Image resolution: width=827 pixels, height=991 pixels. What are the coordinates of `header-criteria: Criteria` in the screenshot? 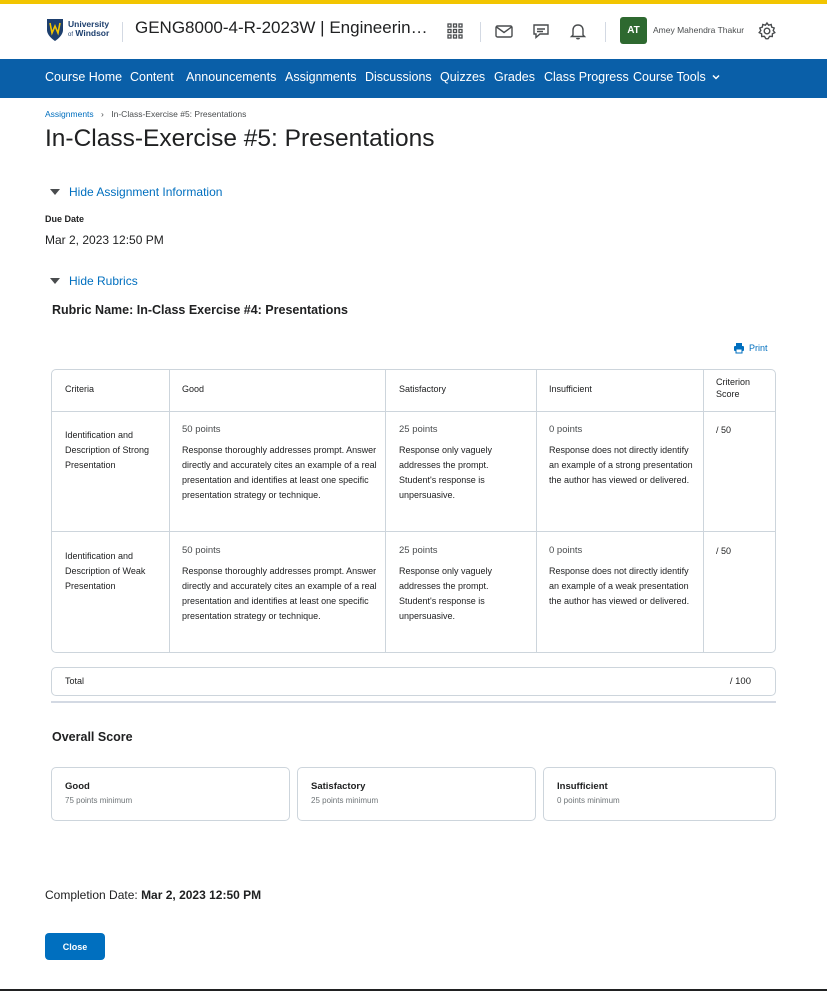 It's located at (80, 389).